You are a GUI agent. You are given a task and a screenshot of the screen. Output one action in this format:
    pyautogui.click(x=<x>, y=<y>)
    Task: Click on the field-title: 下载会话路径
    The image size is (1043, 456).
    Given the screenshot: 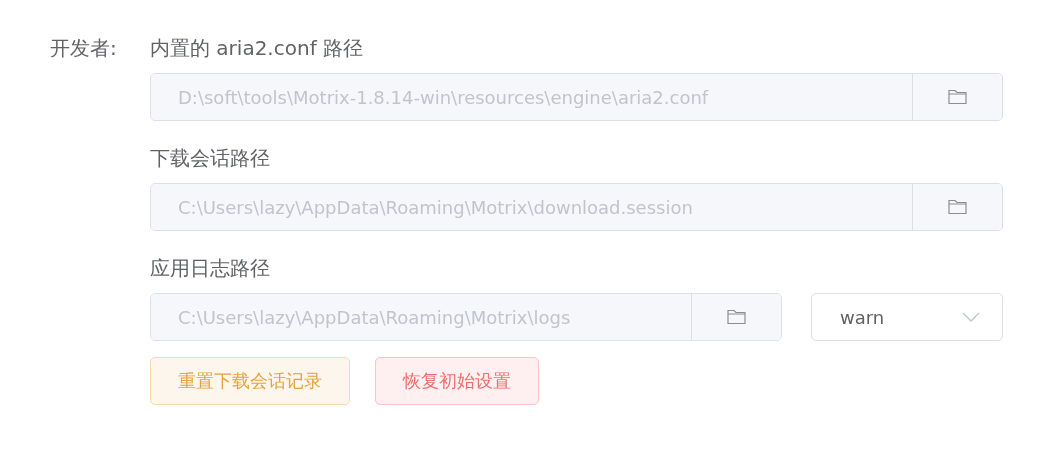 What is the action you would take?
    pyautogui.click(x=210, y=158)
    